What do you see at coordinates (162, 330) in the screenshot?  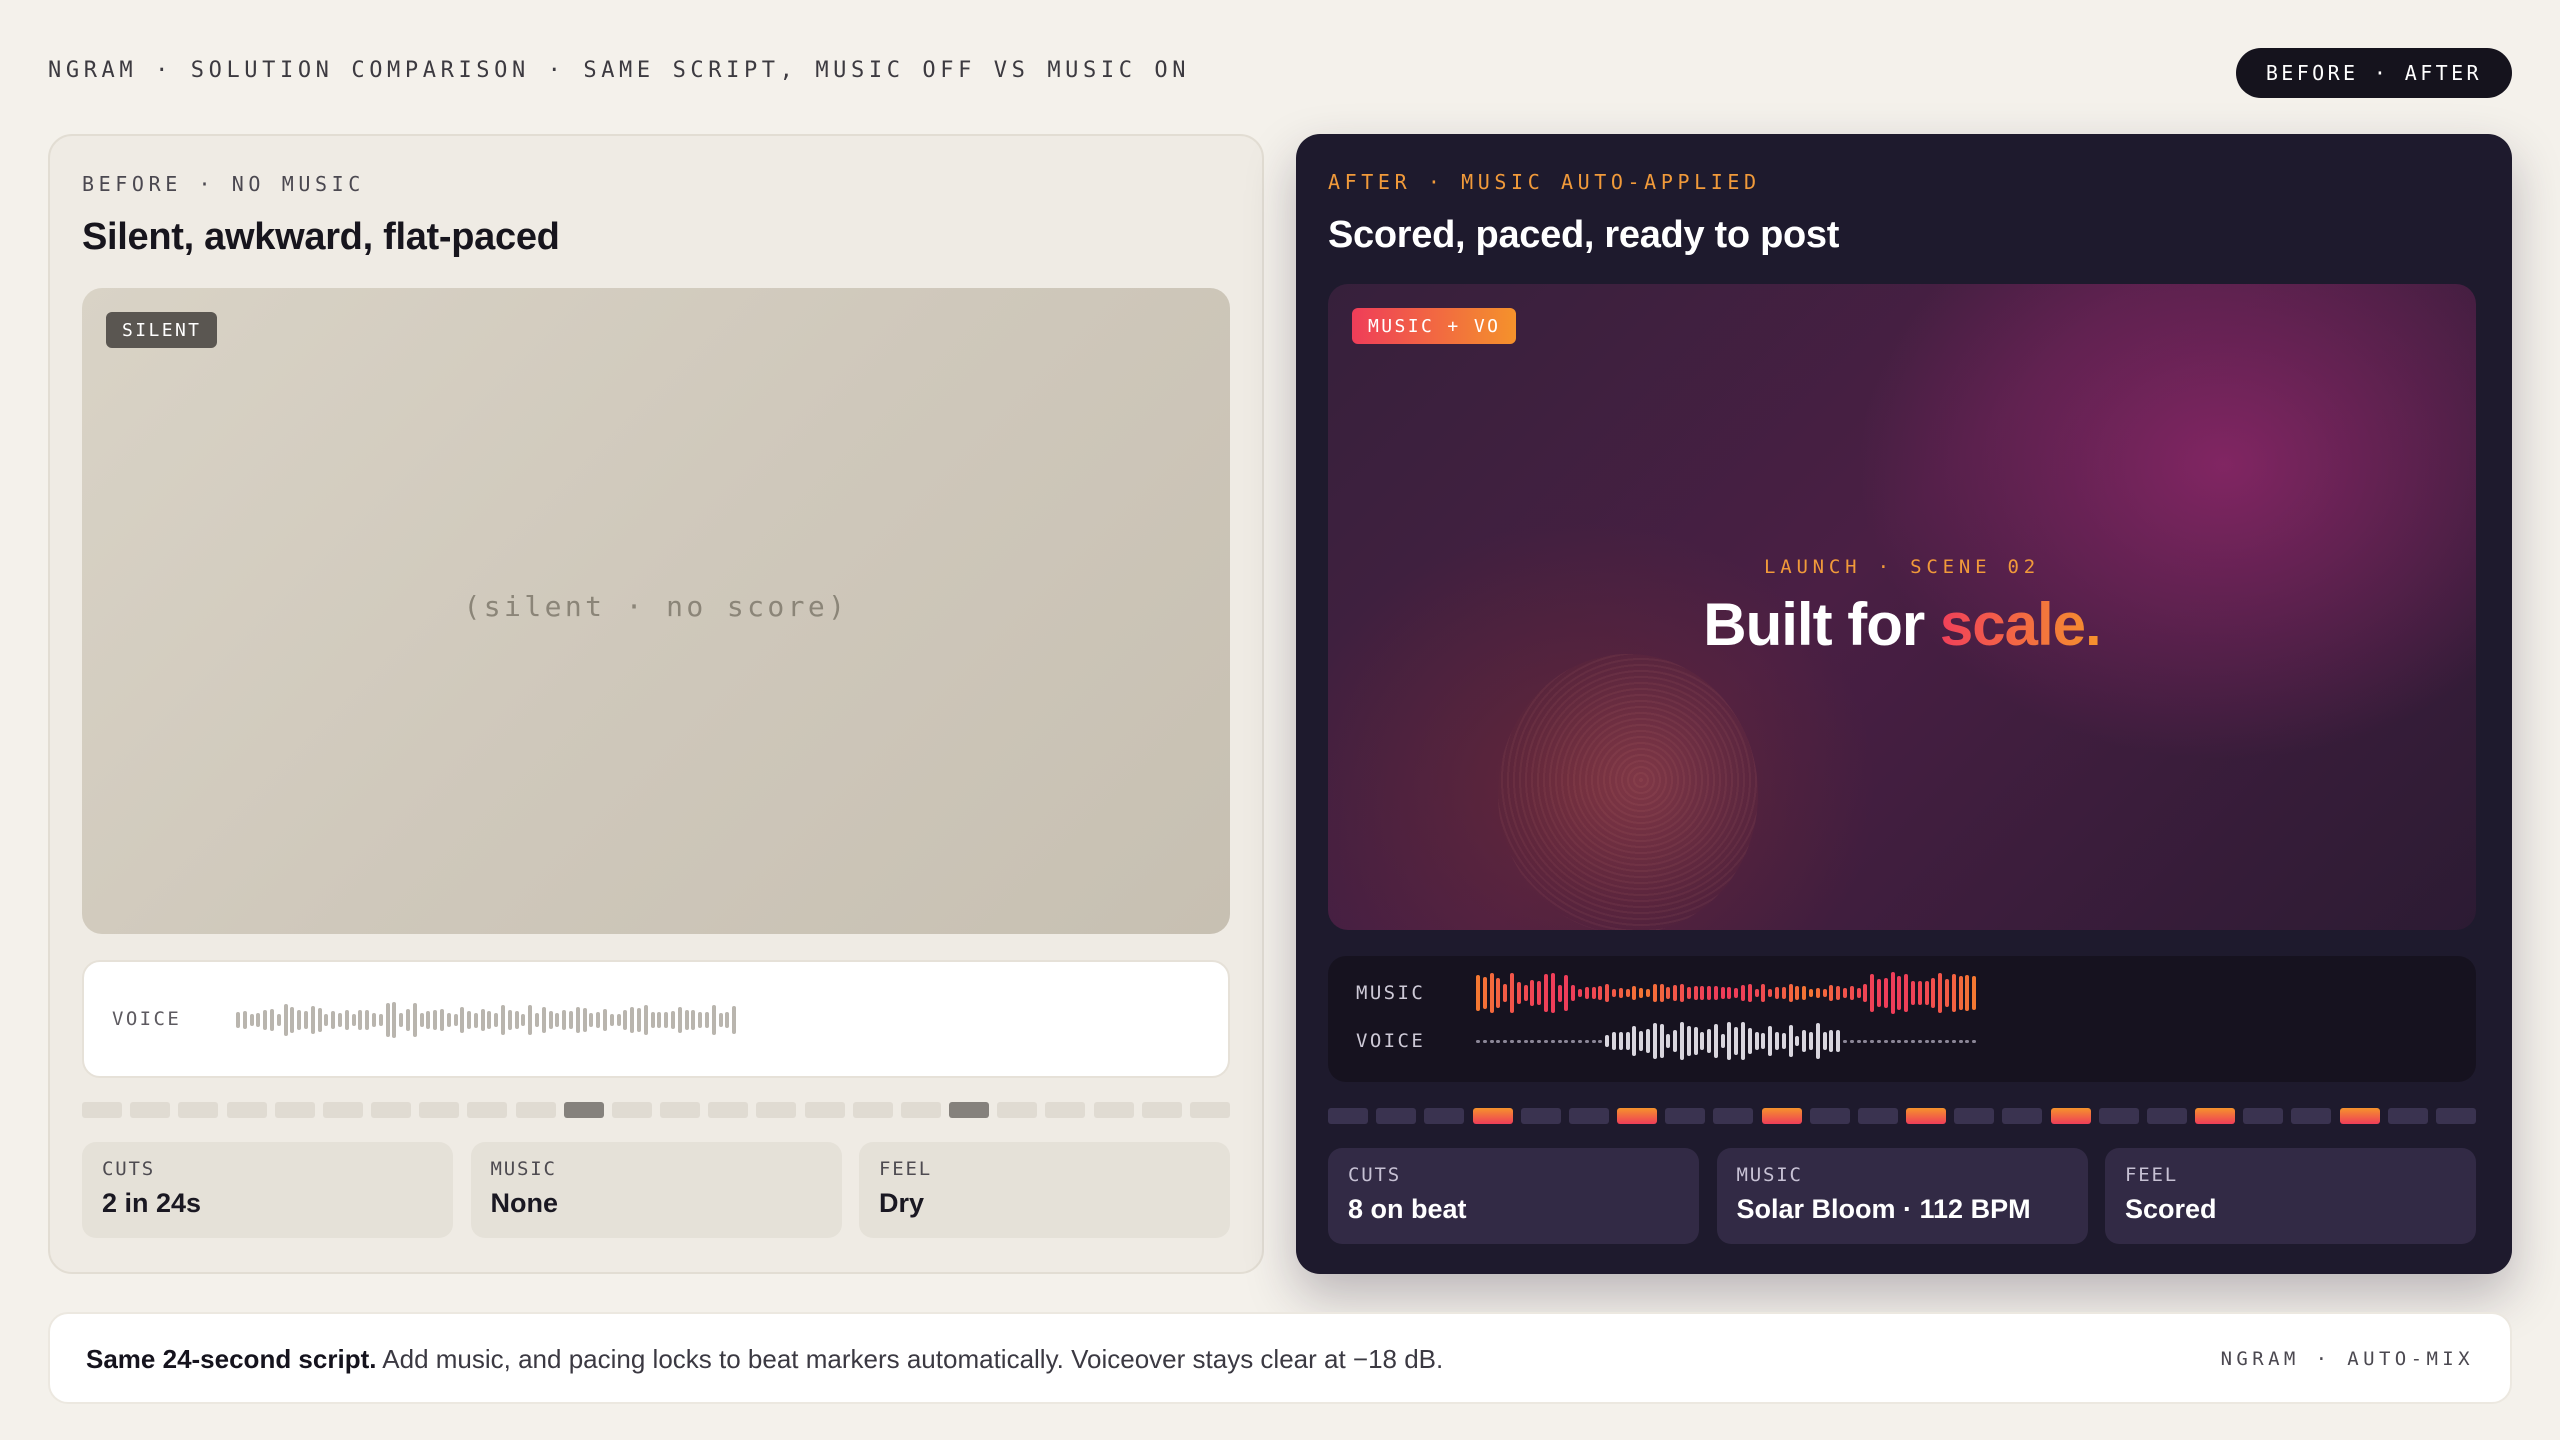 I see `silent-badge: SILENT` at bounding box center [162, 330].